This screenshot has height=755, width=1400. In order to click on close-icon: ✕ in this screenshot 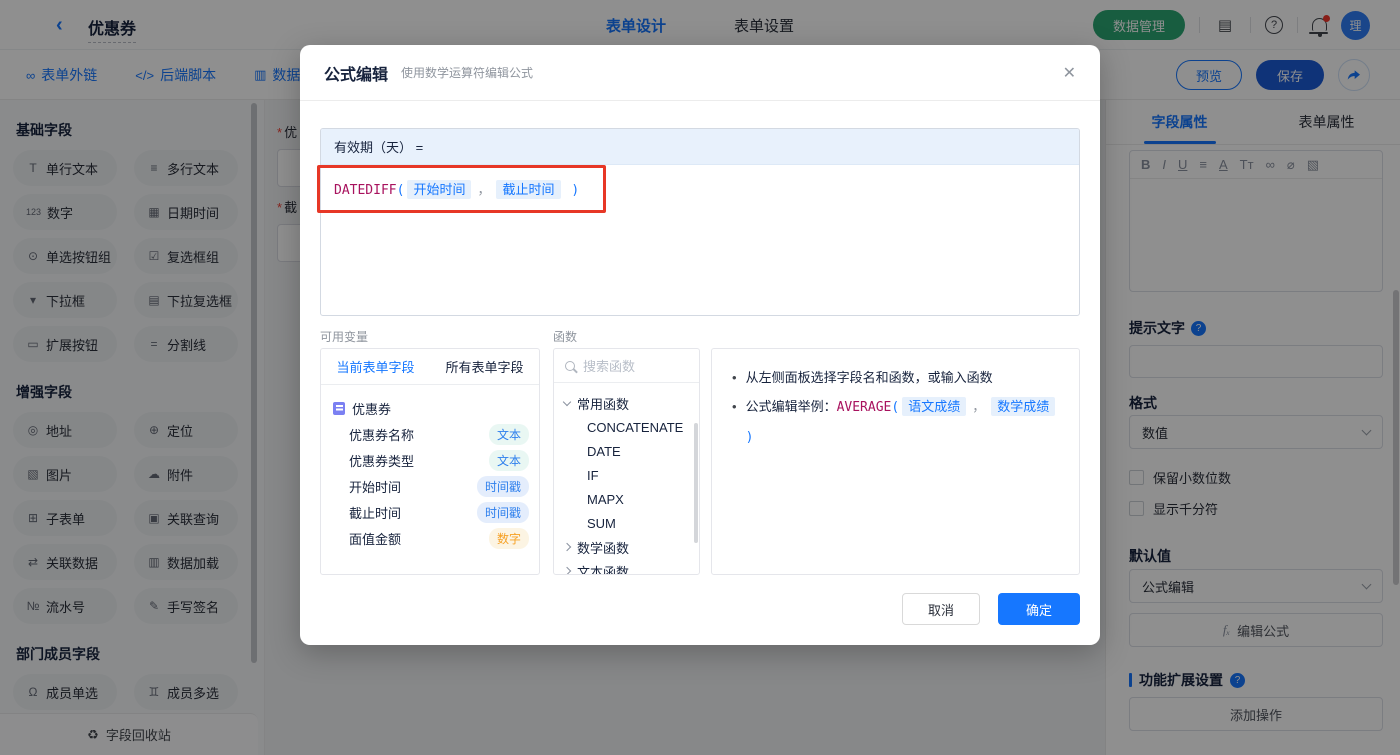, I will do `click(1069, 73)`.